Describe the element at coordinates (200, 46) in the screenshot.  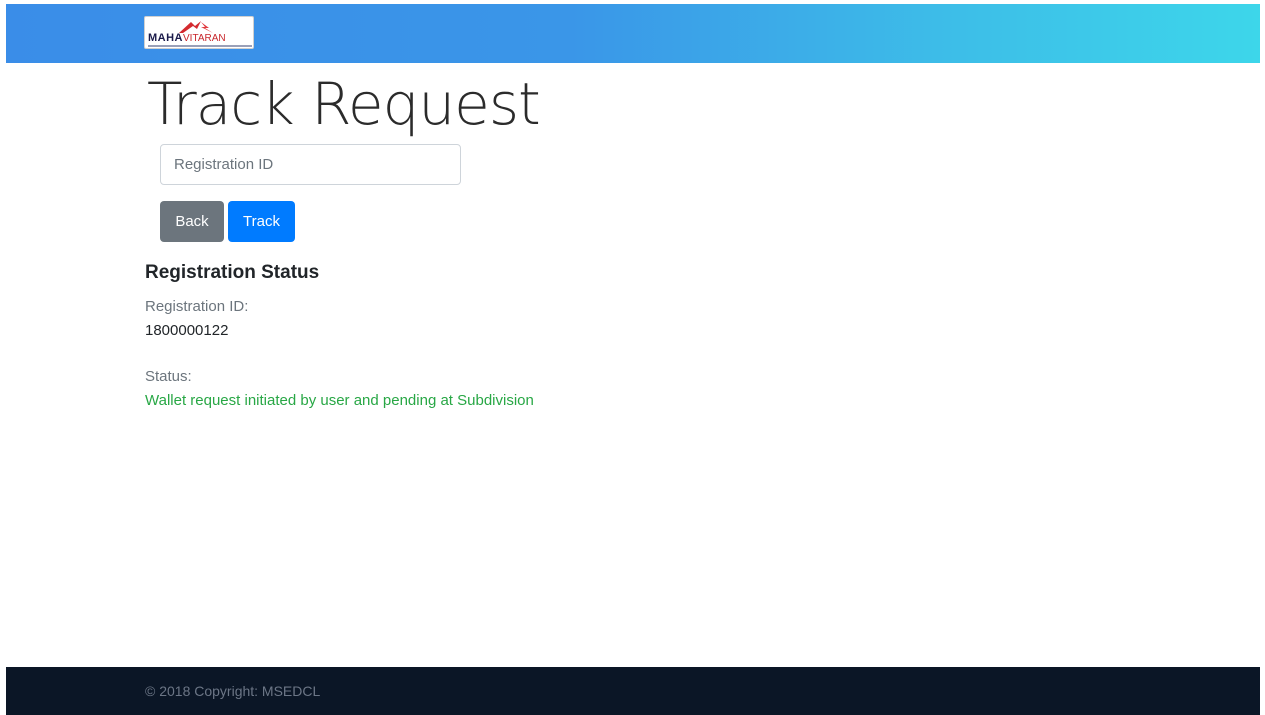
I see `logo-tagline-strip` at that location.